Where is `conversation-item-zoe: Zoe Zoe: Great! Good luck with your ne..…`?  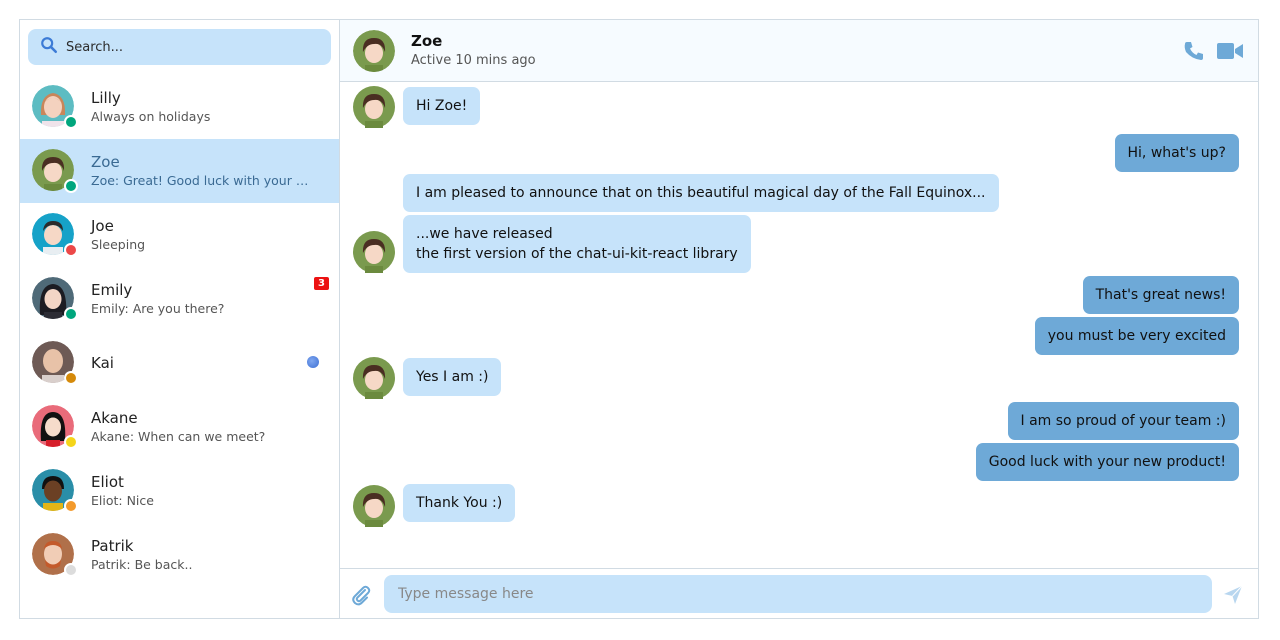
conversation-item-zoe: Zoe Zoe: Great! Good luck with your ne..… is located at coordinates (179, 171).